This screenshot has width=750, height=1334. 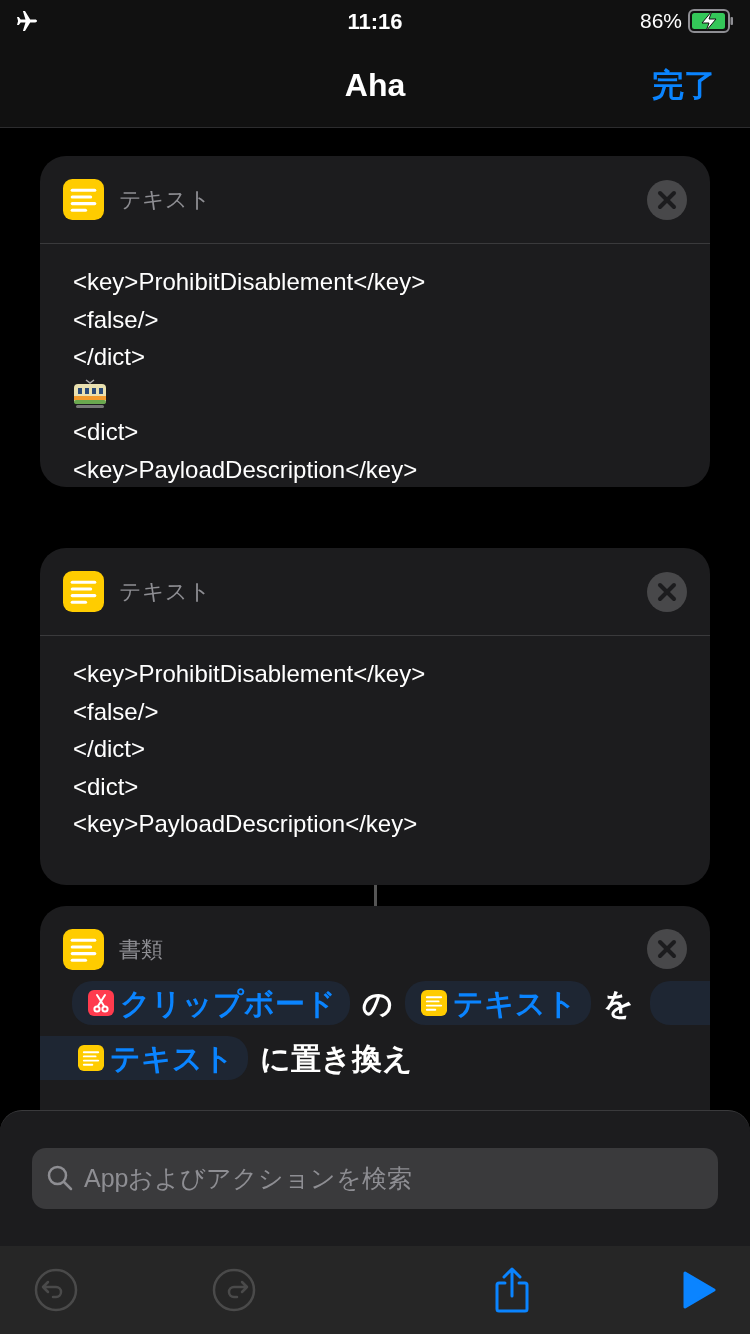 What do you see at coordinates (377, 1003) in the screenshot?
I see `action-word: の` at bounding box center [377, 1003].